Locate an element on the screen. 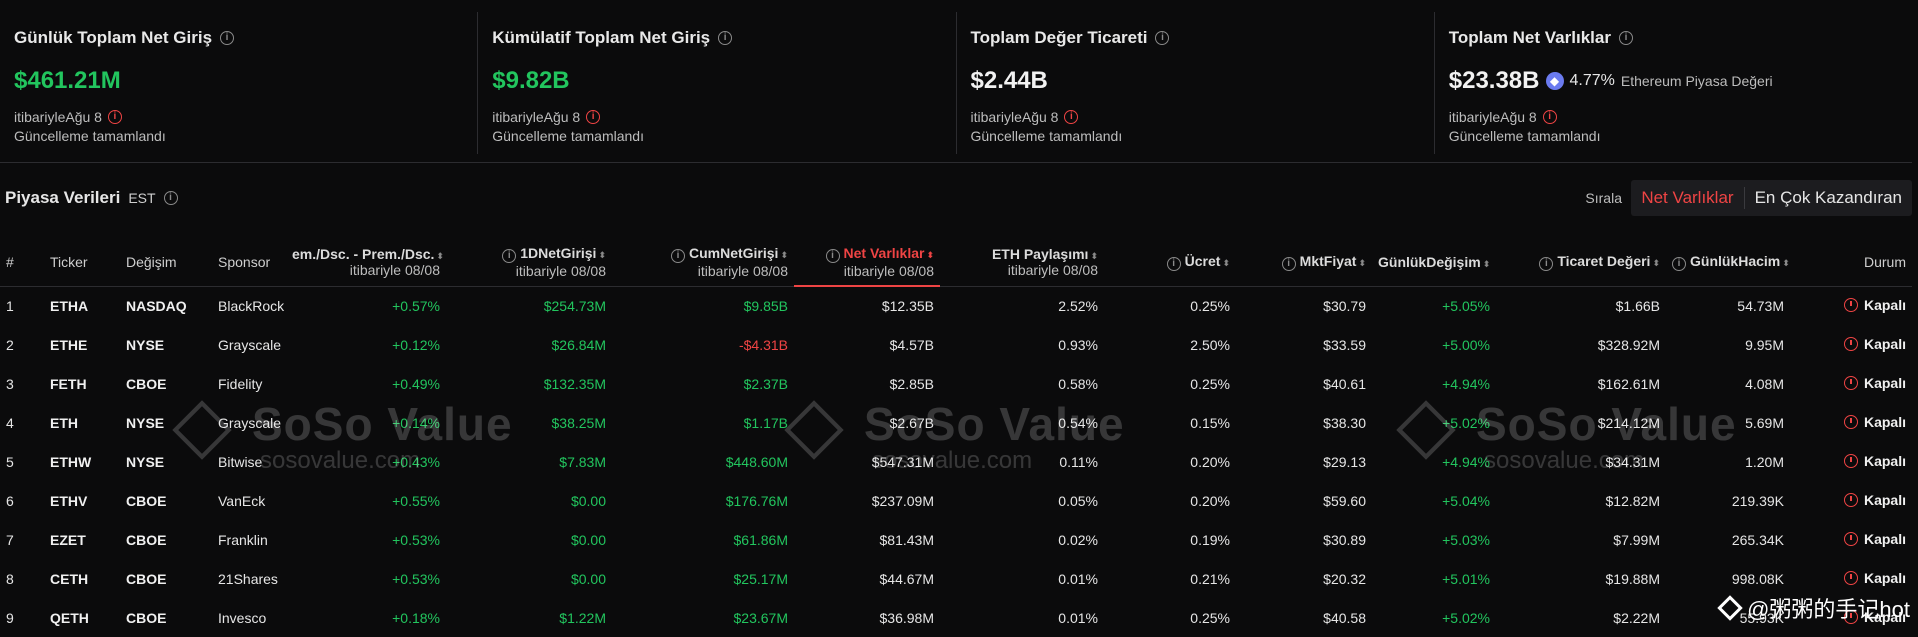 The image size is (1918, 637). col-header-status: Durum is located at coordinates (1851, 262).